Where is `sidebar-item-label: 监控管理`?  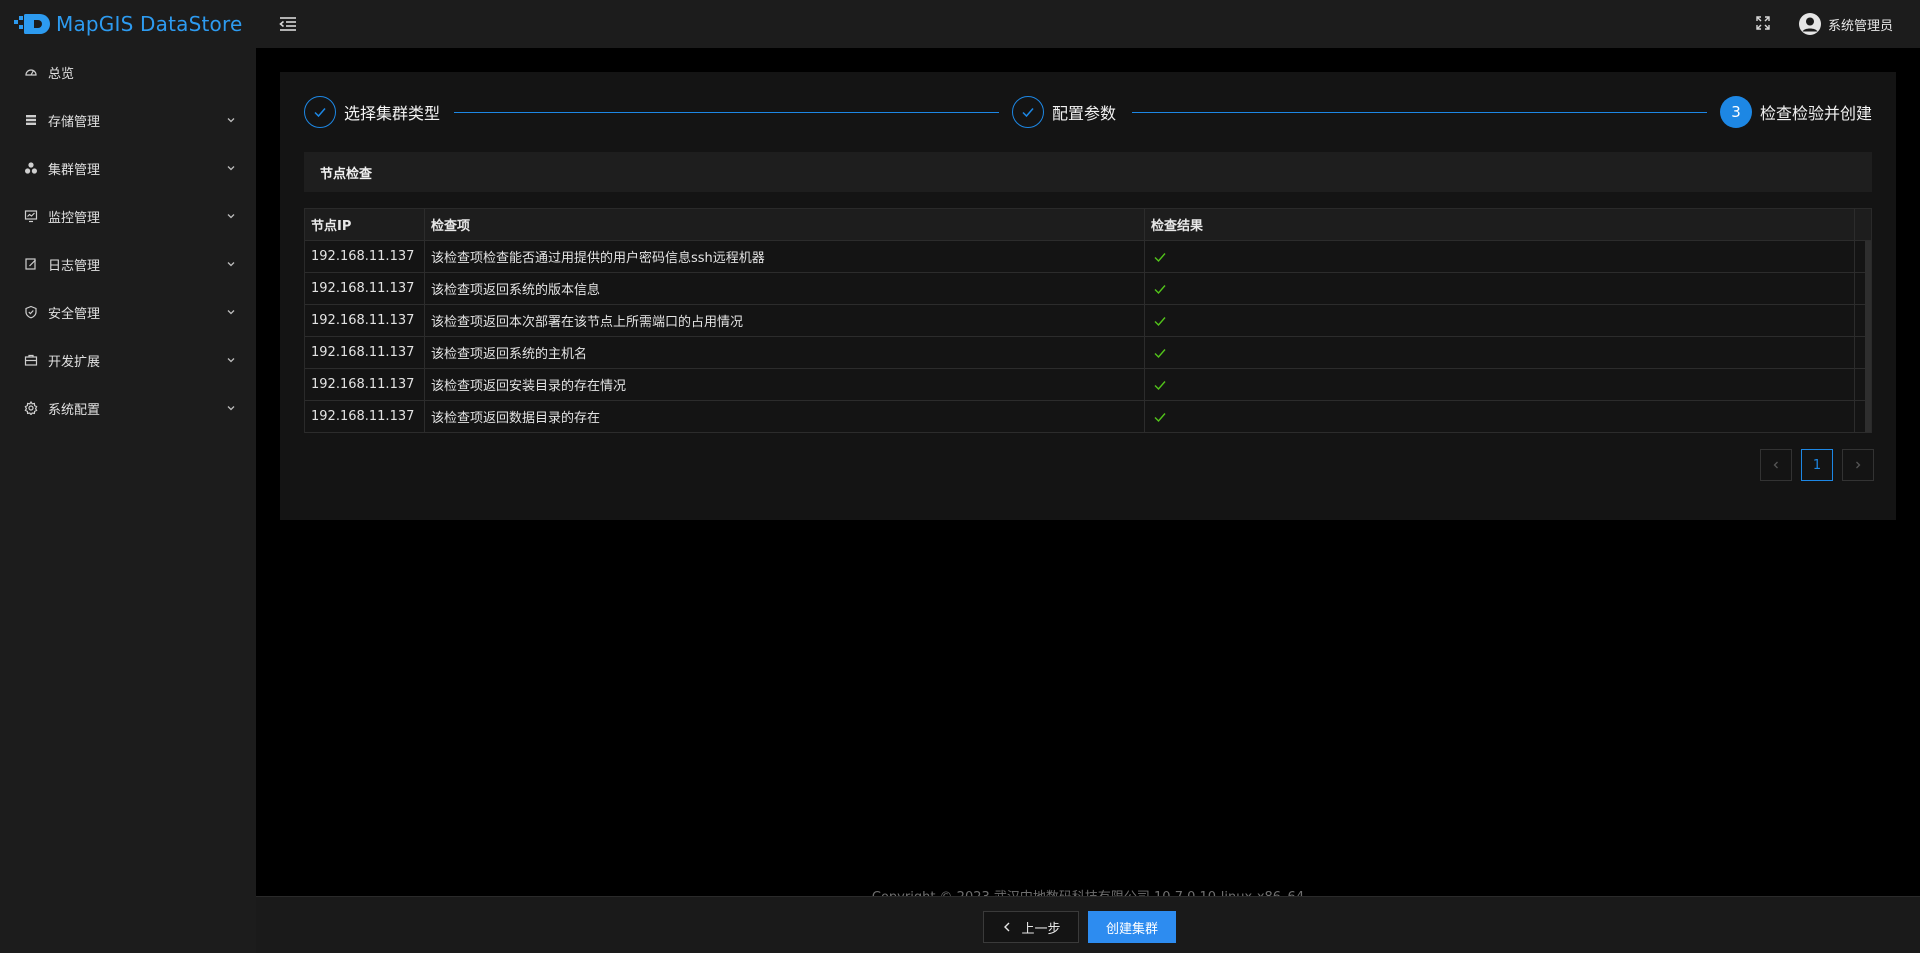
sidebar-item-label: 监控管理 is located at coordinates (74, 218).